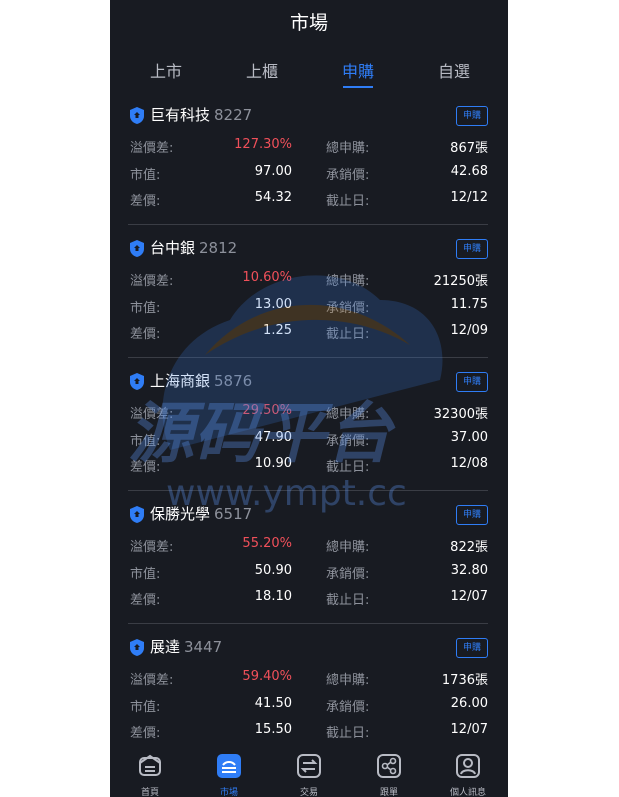 The image size is (619, 797). What do you see at coordinates (358, 73) in the screenshot?
I see `tab-subscription: 申購` at bounding box center [358, 73].